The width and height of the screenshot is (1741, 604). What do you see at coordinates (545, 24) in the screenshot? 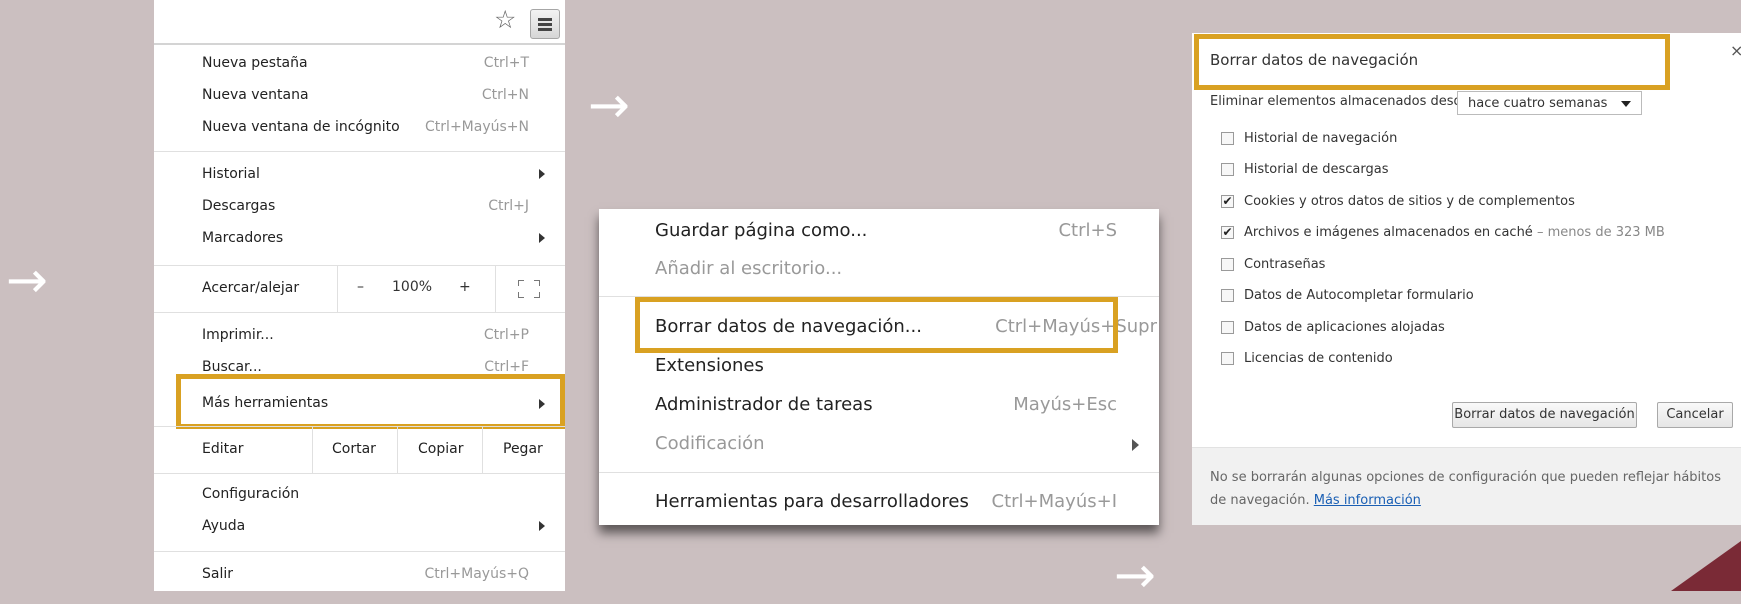
I see `menu-icon` at bounding box center [545, 24].